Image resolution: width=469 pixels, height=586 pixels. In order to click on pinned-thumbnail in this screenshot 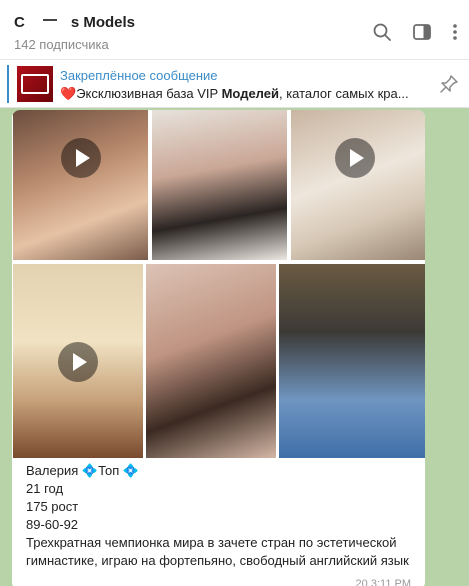, I will do `click(35, 84)`.